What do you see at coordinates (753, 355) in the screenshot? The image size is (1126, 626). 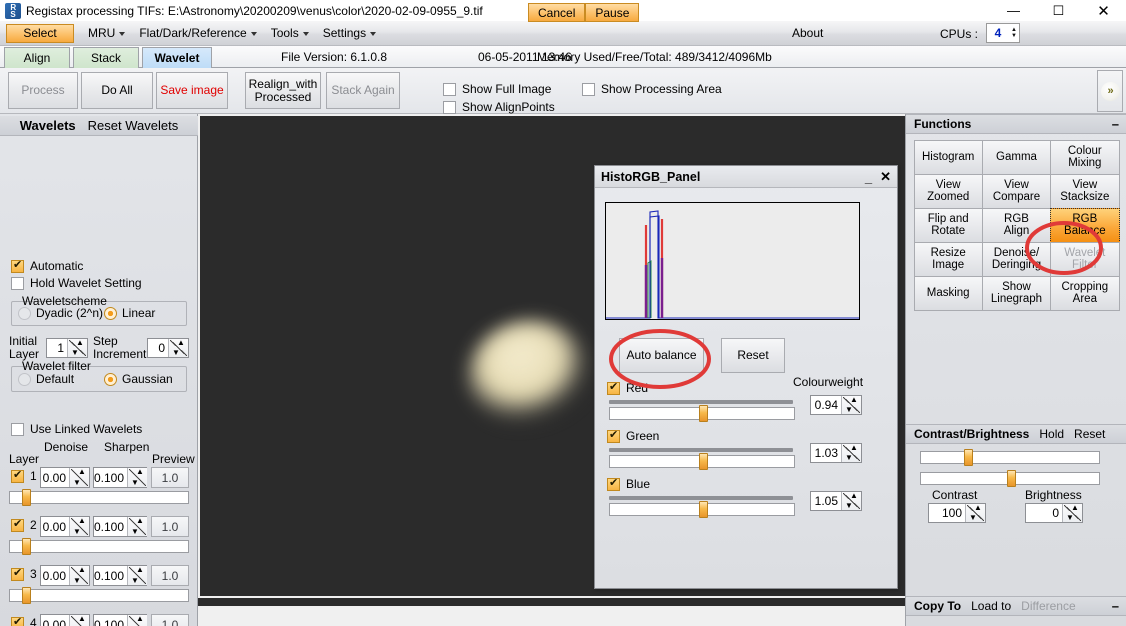 I see `reset-balance-button: Reset` at bounding box center [753, 355].